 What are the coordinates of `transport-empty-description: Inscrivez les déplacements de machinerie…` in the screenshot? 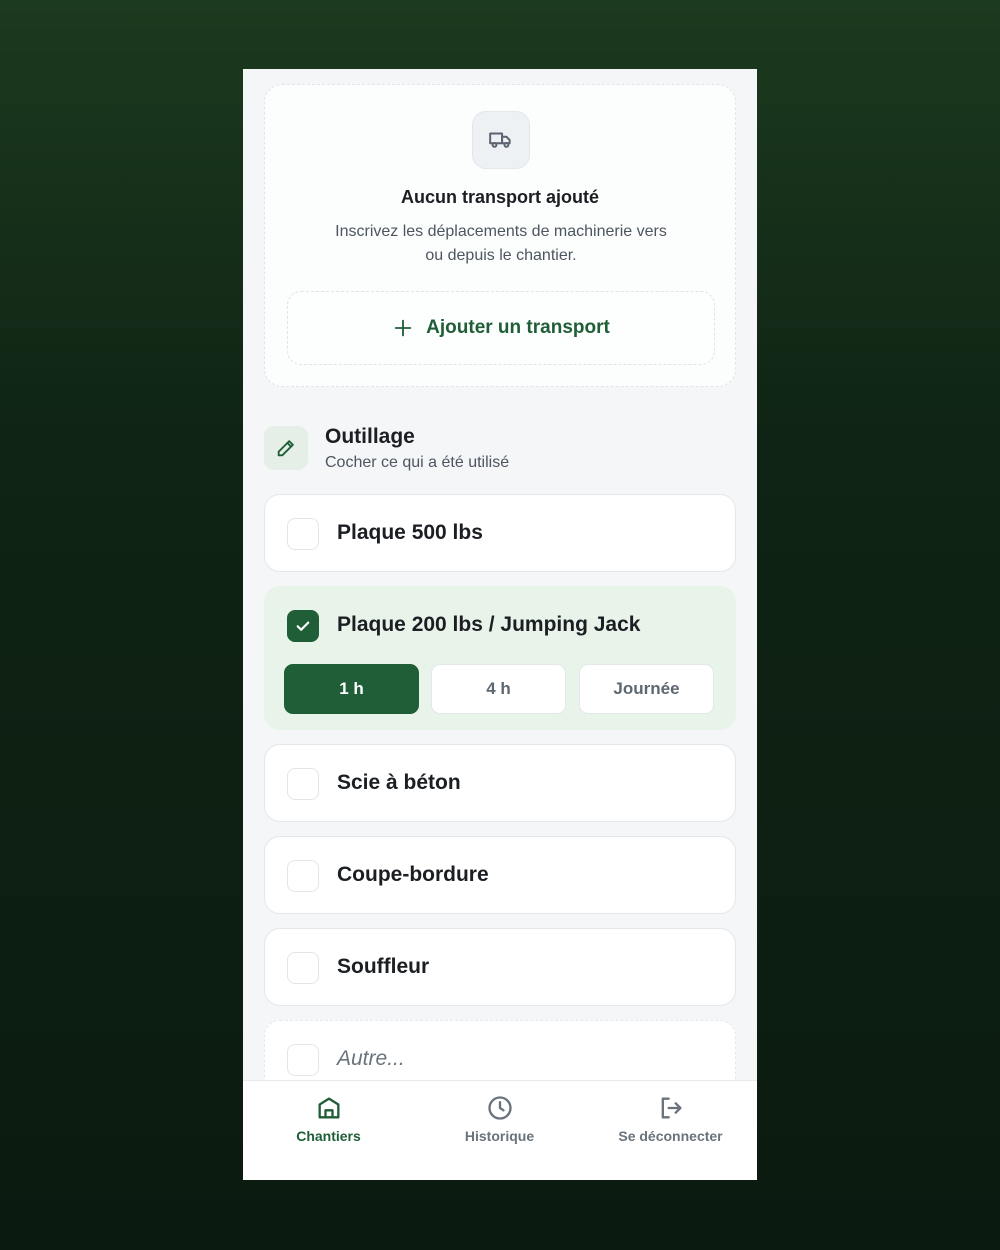 It's located at (501, 243).